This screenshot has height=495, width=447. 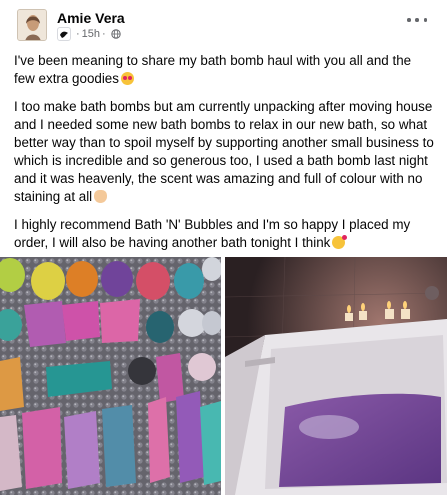 What do you see at coordinates (116, 34) in the screenshot?
I see `globe-icon` at bounding box center [116, 34].